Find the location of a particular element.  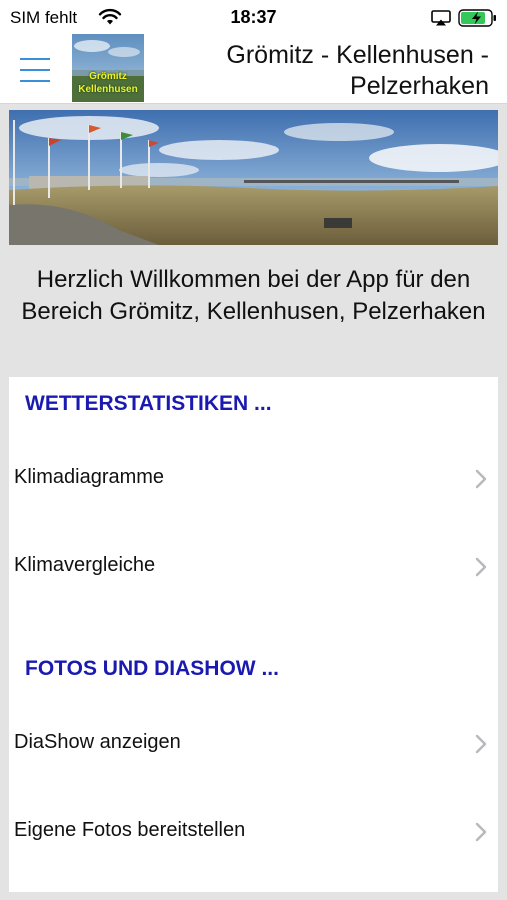

logo-text: Grömitz Kellenhusen is located at coordinates (108, 83).